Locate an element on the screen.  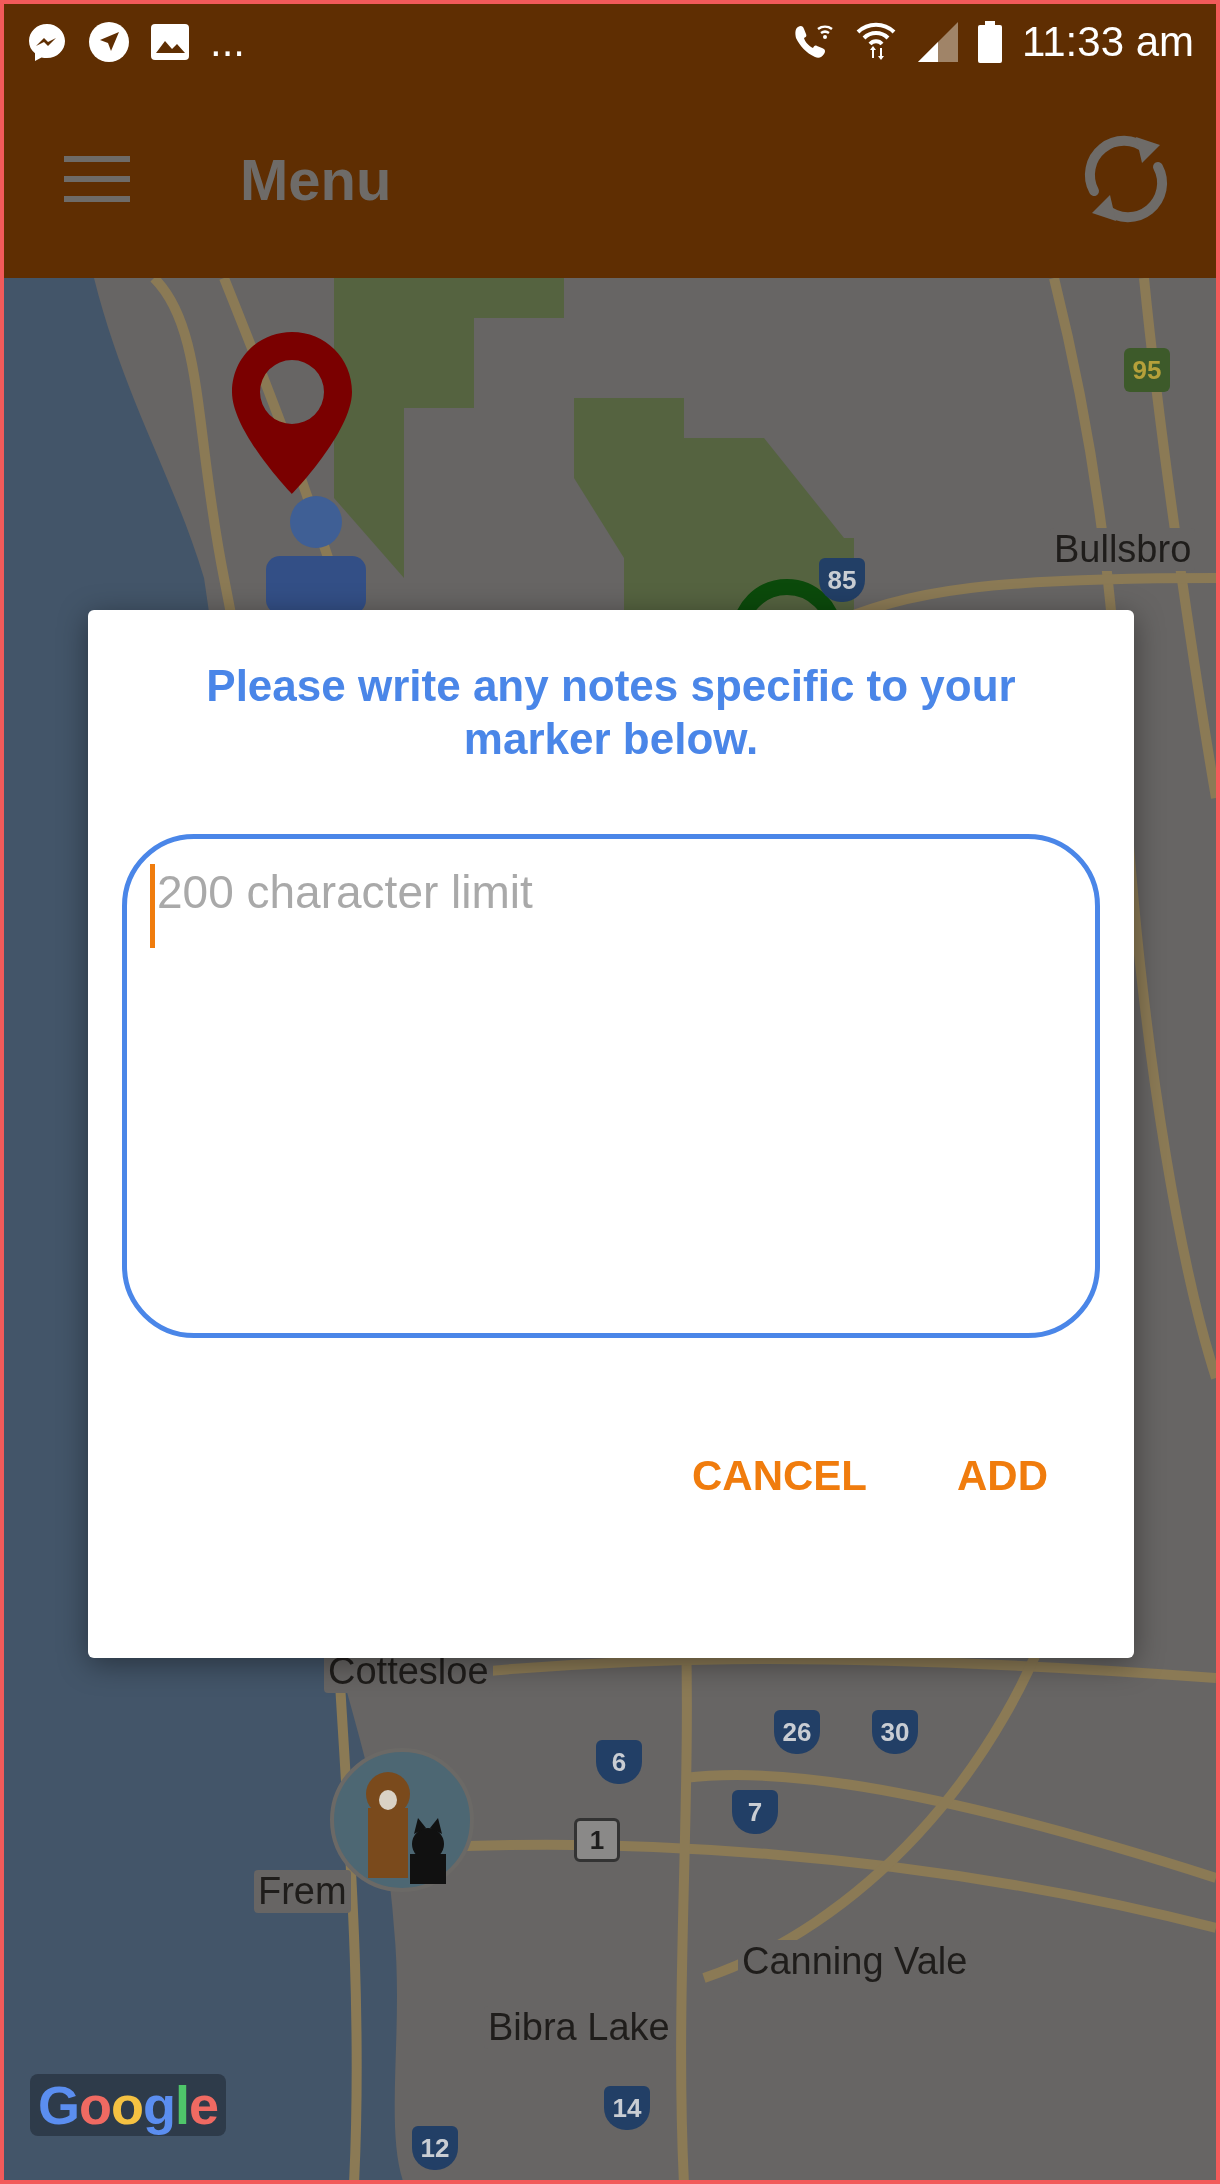
dialog-button: ADD is located at coordinates (1002, 1475).